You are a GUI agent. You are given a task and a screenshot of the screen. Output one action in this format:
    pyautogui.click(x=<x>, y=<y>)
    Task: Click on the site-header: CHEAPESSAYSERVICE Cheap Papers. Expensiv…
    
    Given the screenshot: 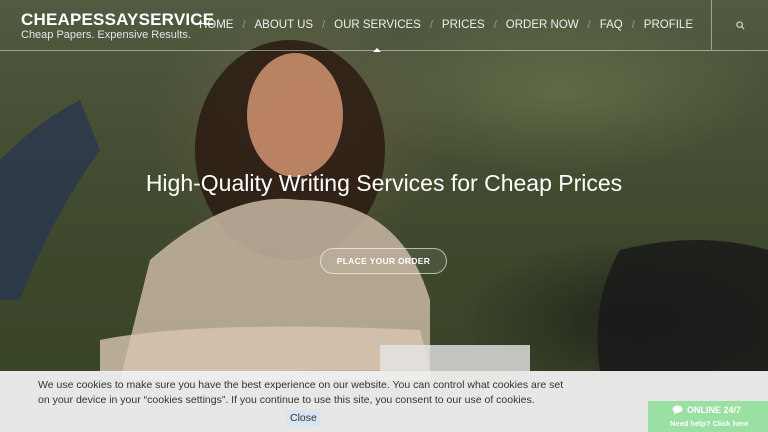 What is the action you would take?
    pyautogui.click(x=384, y=26)
    